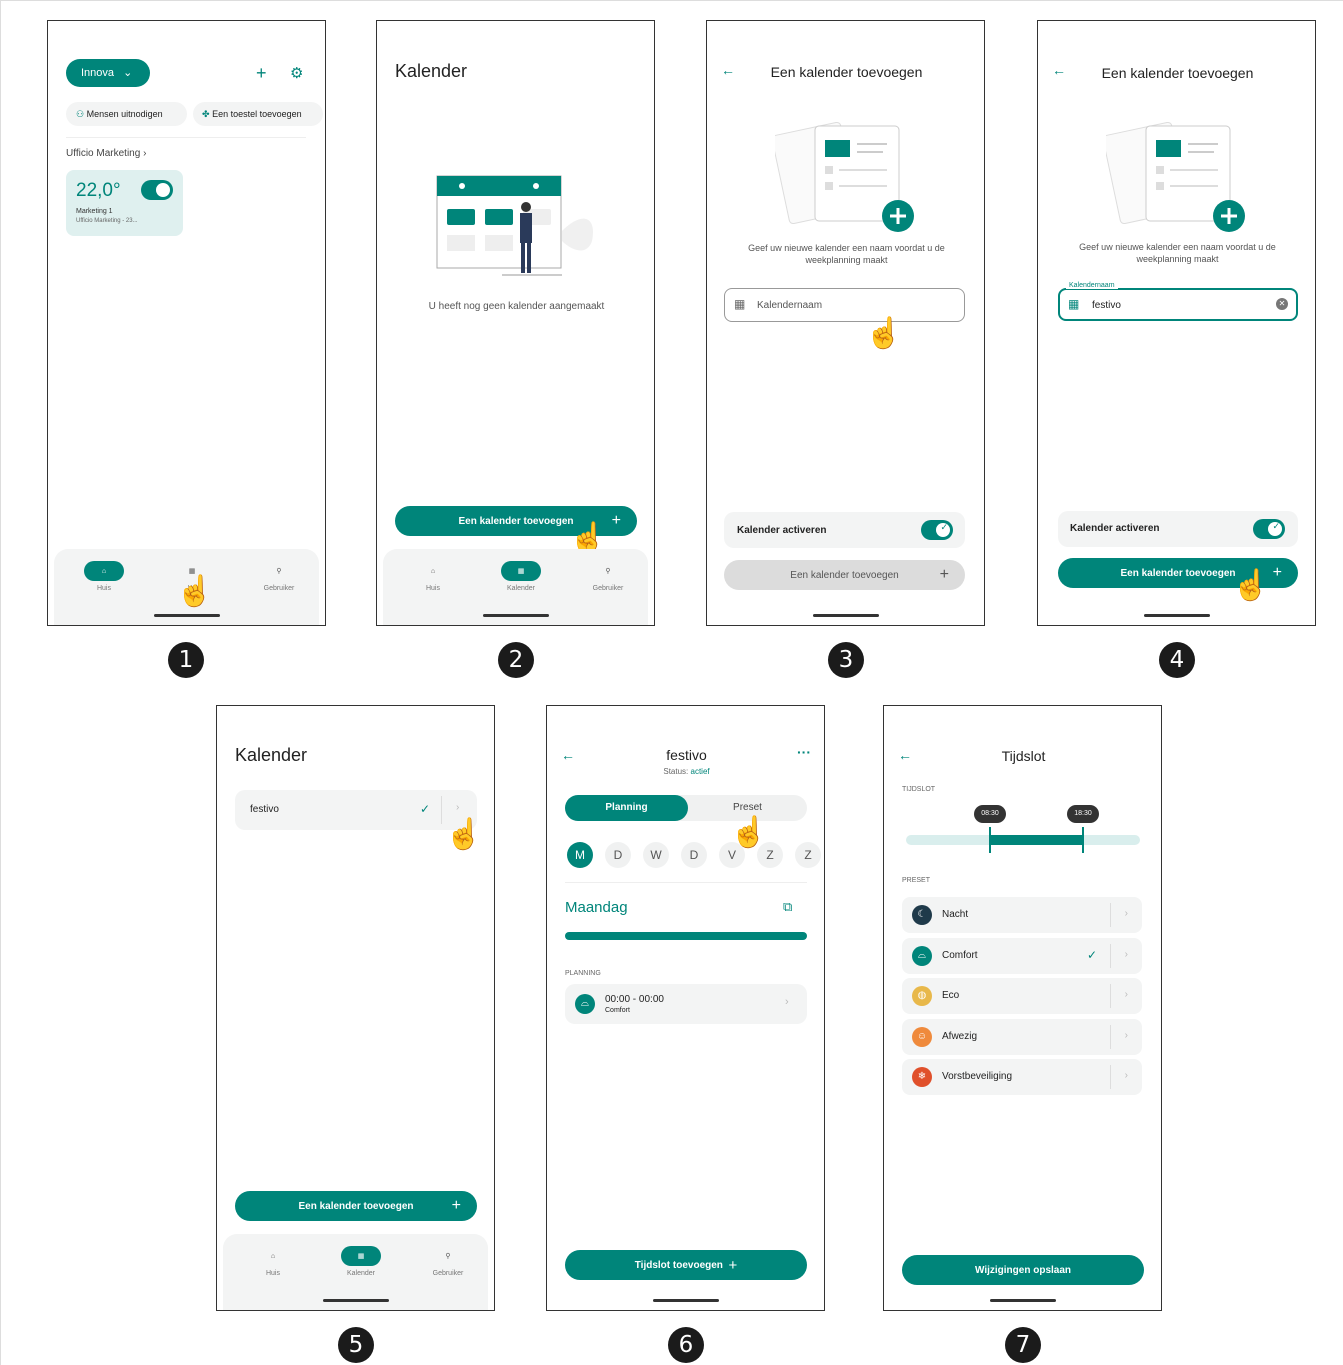  I want to click on tab-planning: Planning, so click(626, 808).